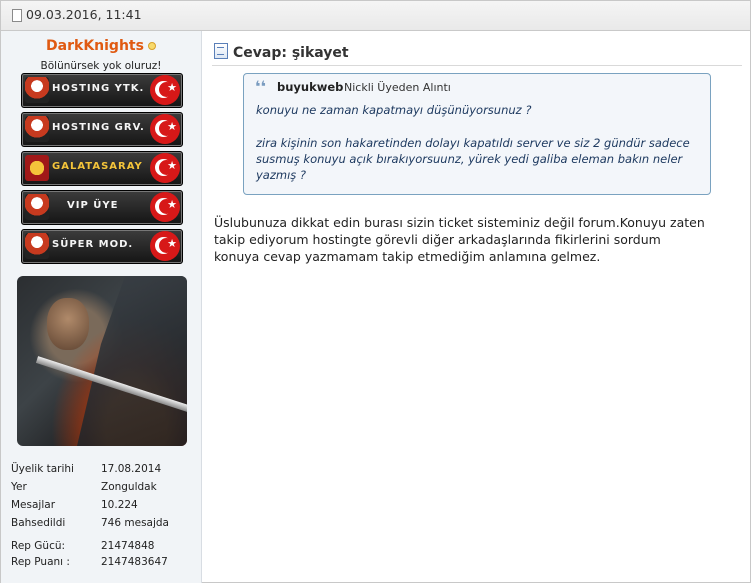  I want to click on info-label: Mesajlar, so click(33, 505).